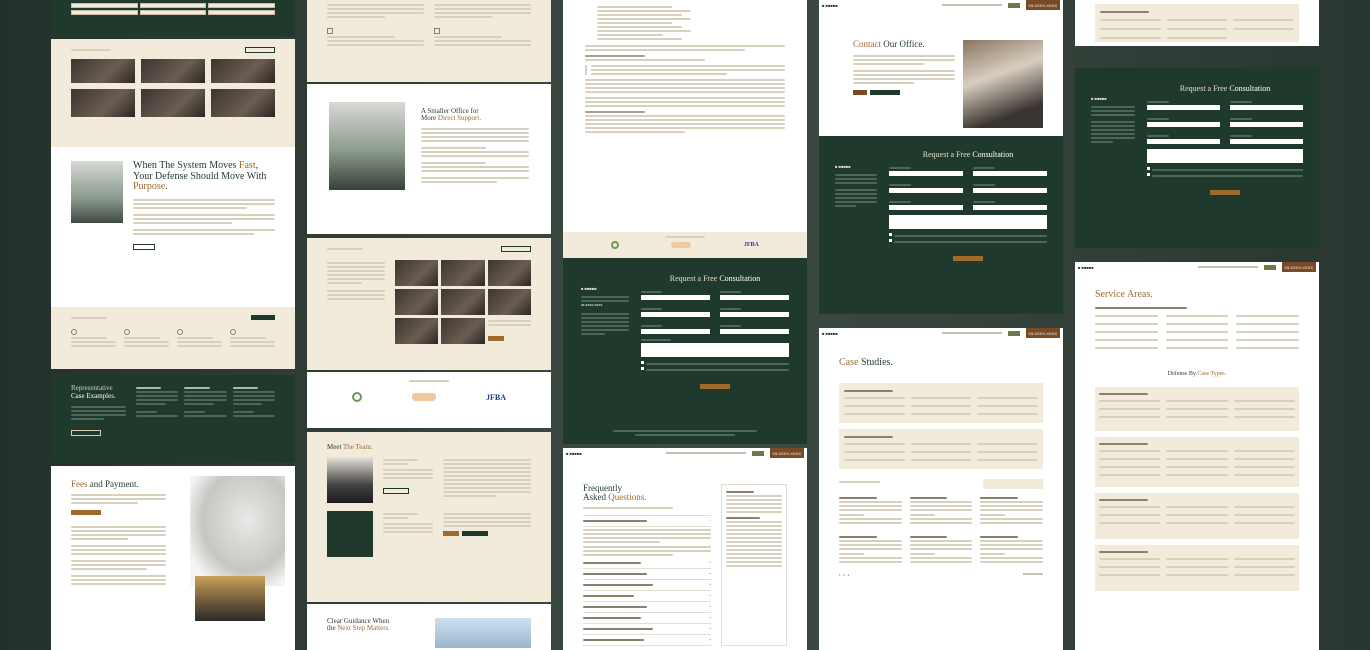 This screenshot has width=1370, height=650. I want to click on consultation-section: ■ ■■■■■ Request a Free Consultation, so click(1197, 158).